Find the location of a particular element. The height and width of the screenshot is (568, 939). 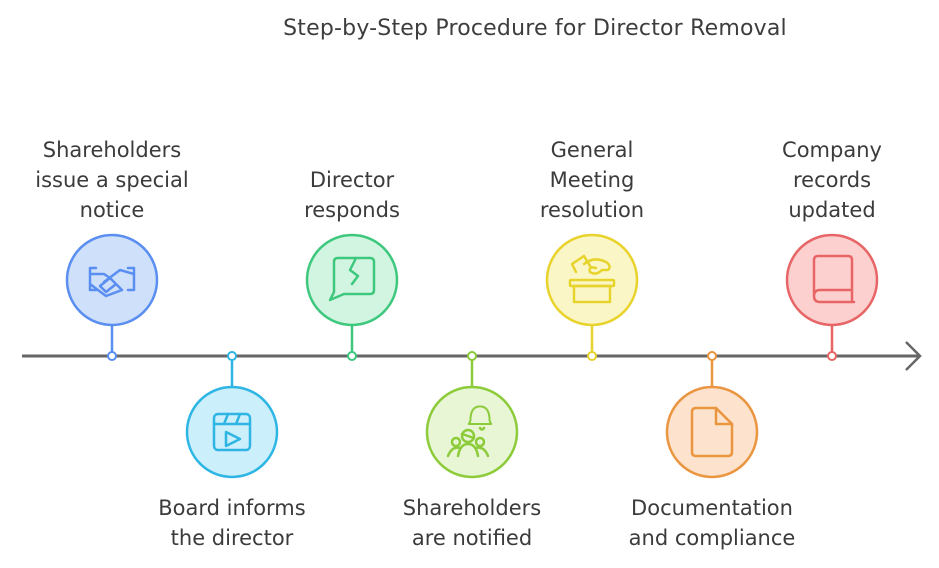

step-label: Director responds is located at coordinates (352, 195).